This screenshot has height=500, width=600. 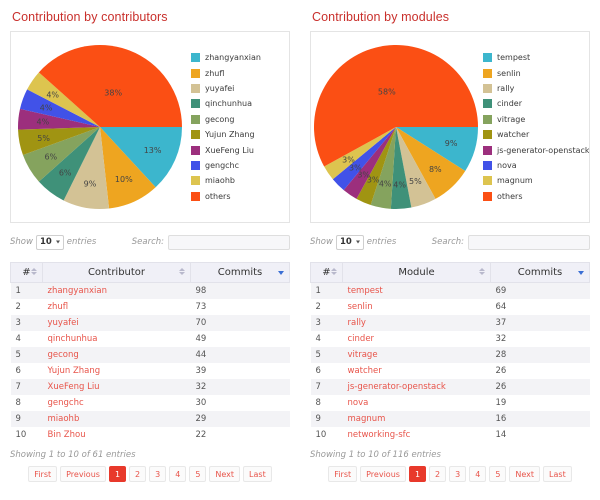 I want to click on name-link: rally, so click(x=357, y=323).